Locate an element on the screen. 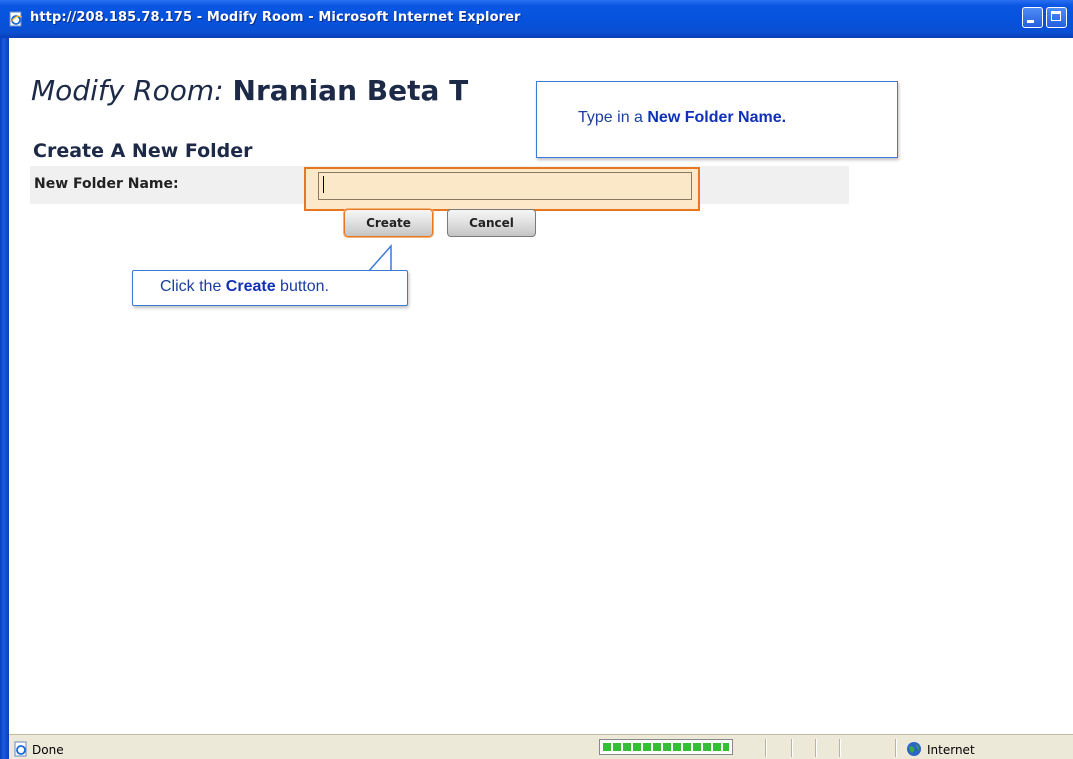  maximize-button is located at coordinates (1056, 17).